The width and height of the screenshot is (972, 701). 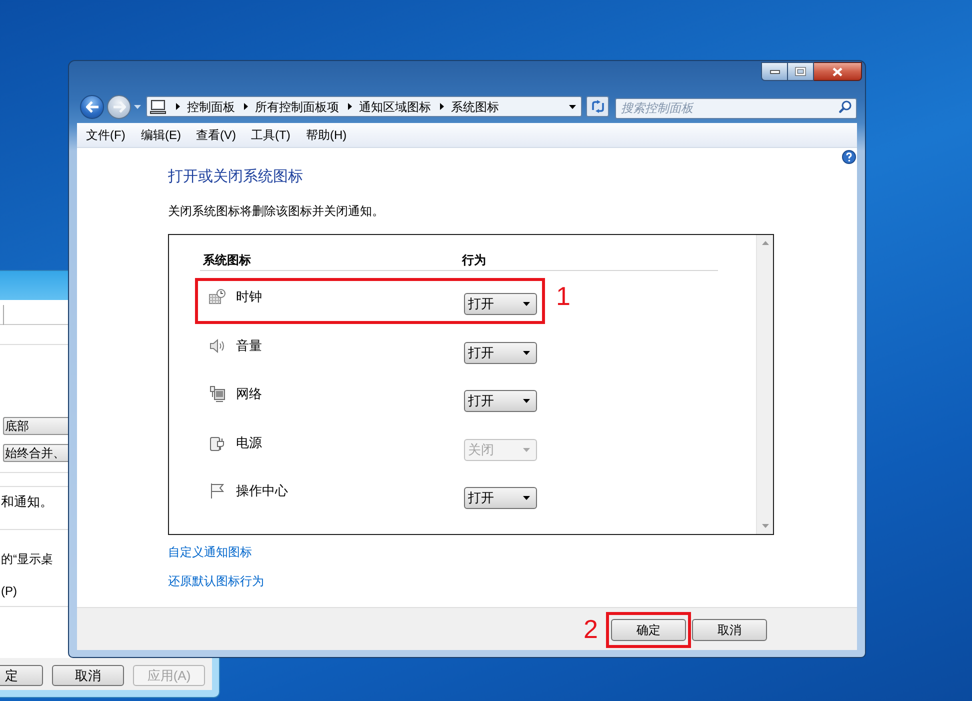 I want to click on heading: 打开或关闭系统图标, so click(x=235, y=177).